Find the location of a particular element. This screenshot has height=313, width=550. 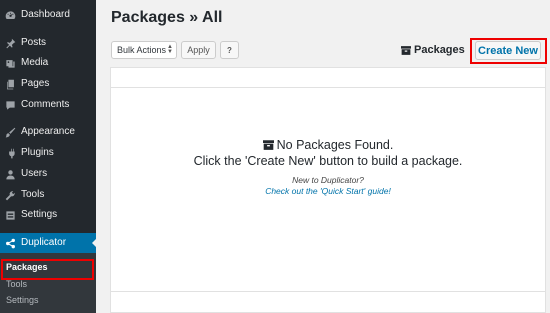

menu-item-media: Media is located at coordinates (48, 63).